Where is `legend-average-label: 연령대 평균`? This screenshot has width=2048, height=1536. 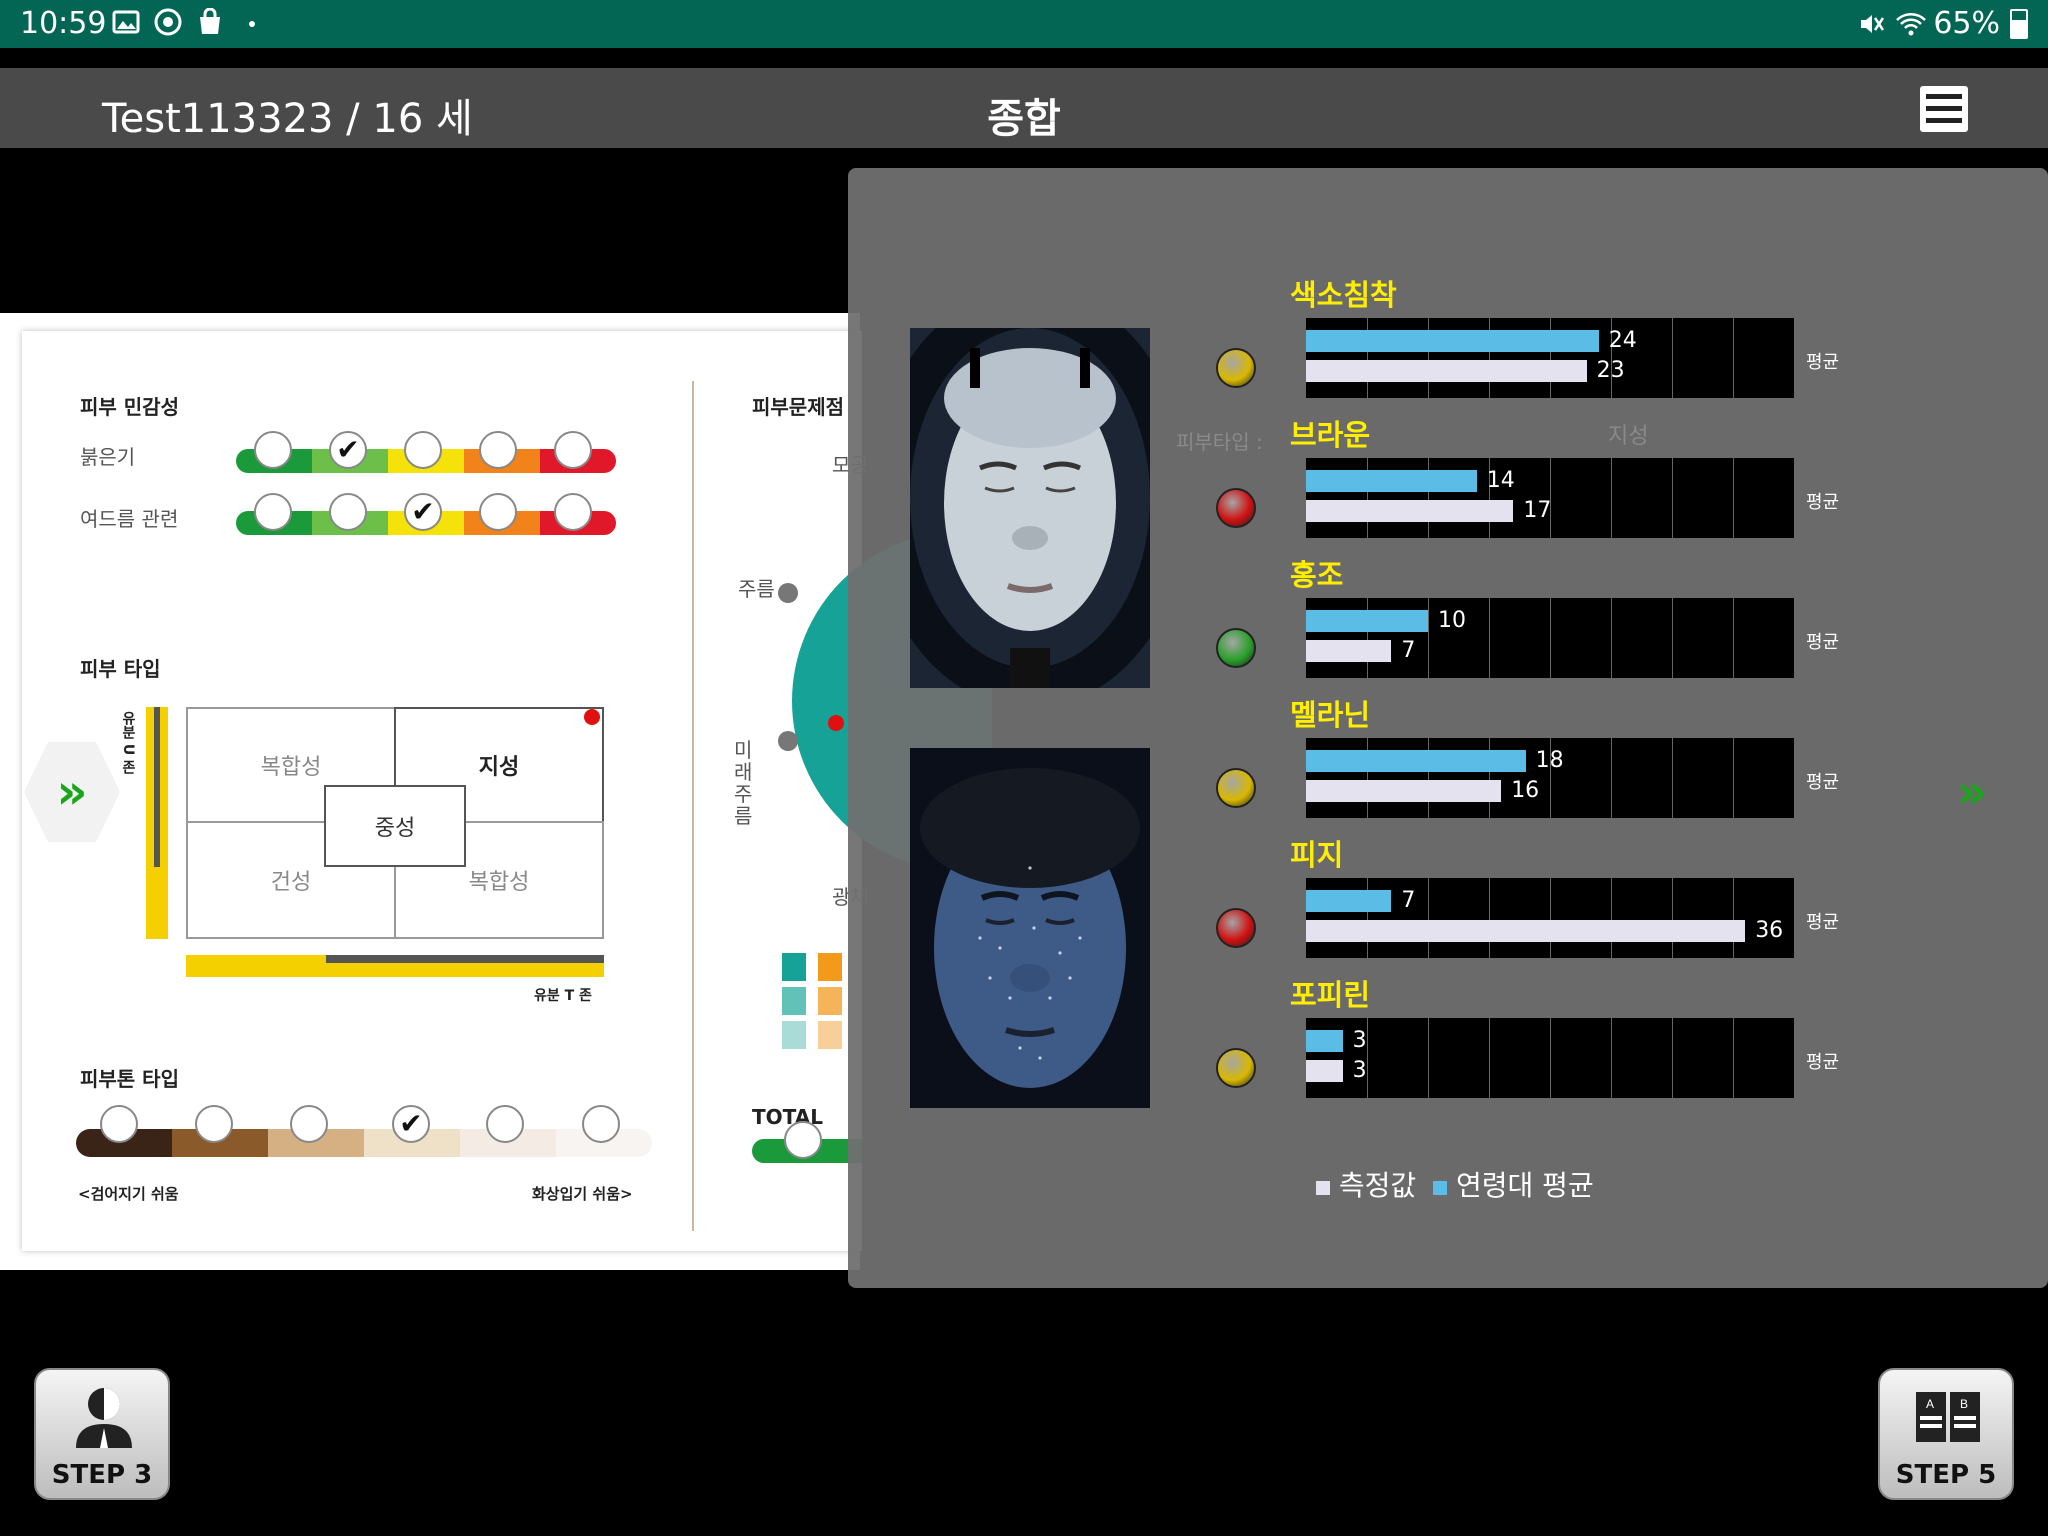
legend-average-label: 연령대 평균 is located at coordinates (1525, 1185).